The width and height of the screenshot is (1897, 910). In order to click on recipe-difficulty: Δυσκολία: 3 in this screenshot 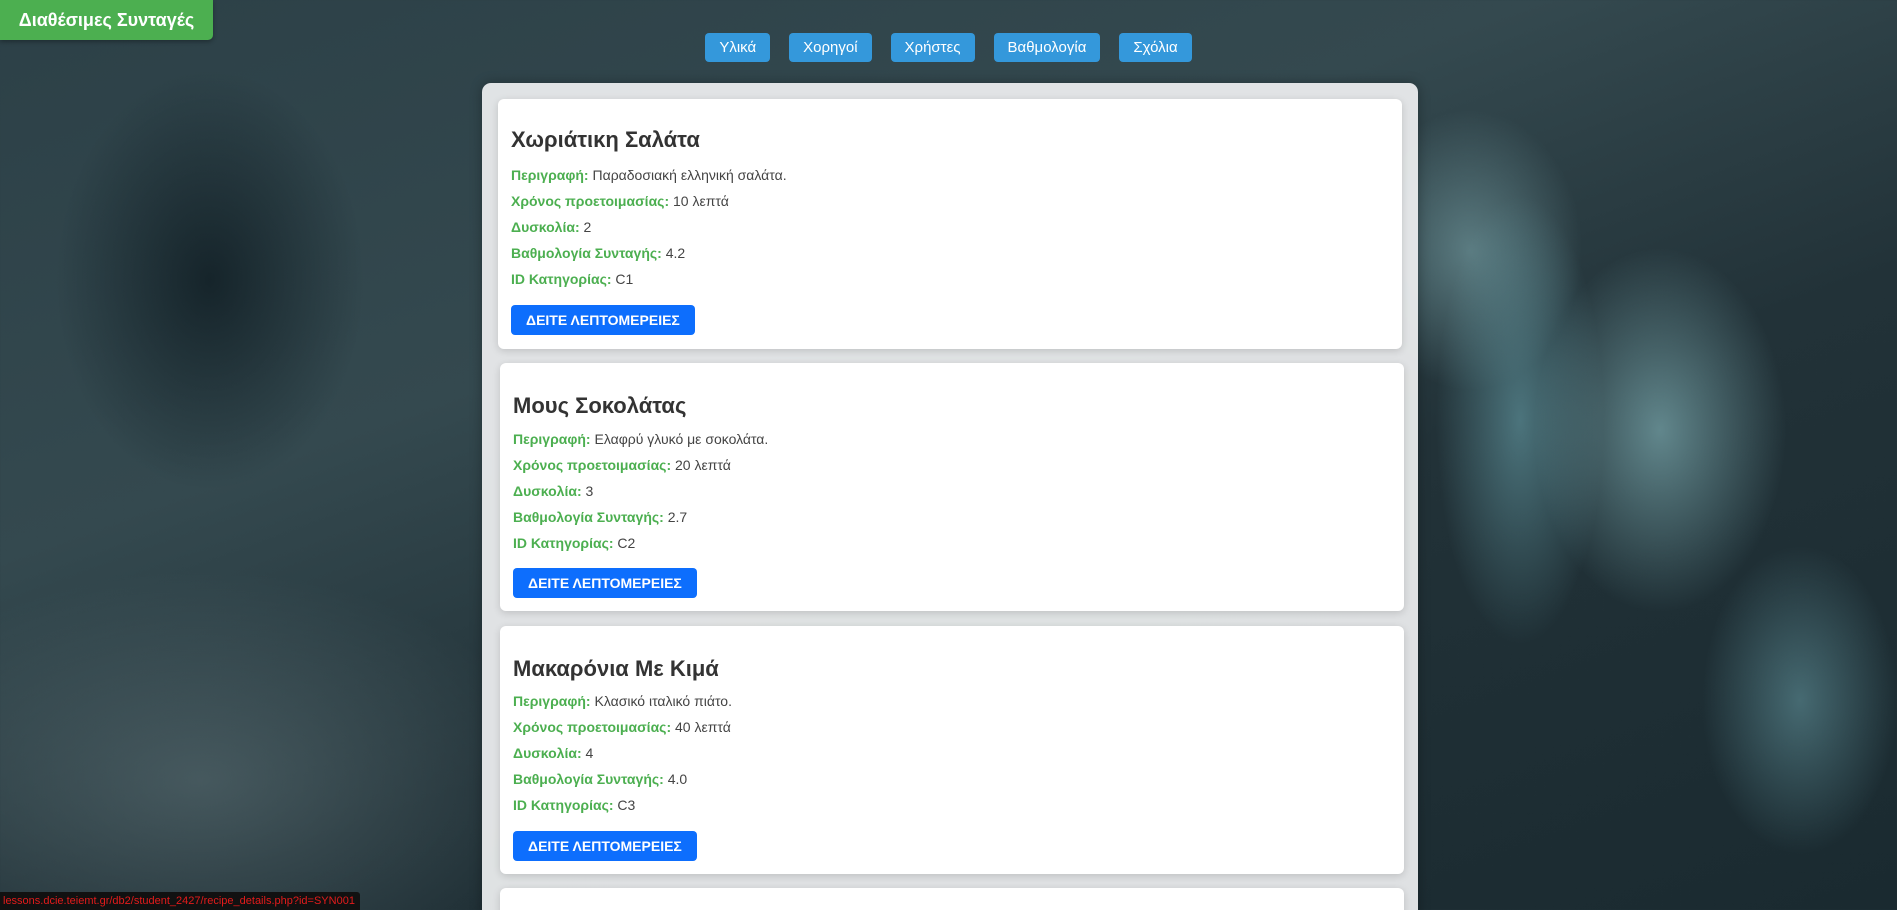, I will do `click(553, 491)`.